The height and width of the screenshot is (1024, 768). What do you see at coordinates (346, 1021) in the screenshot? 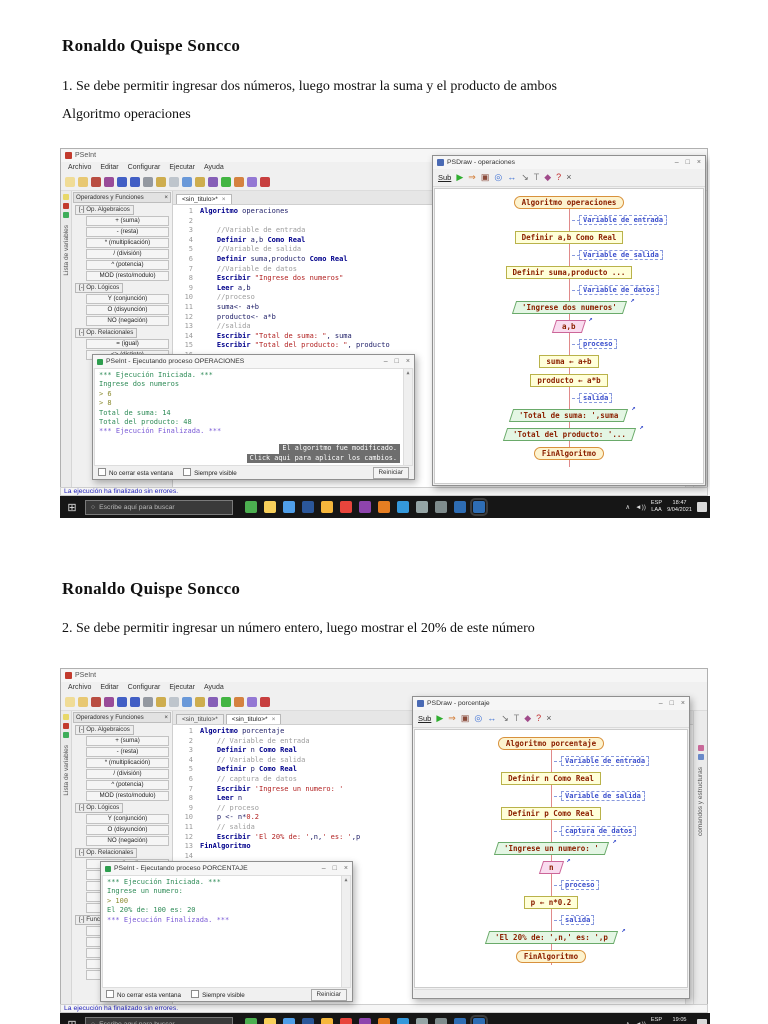
I see `chrome-icon` at bounding box center [346, 1021].